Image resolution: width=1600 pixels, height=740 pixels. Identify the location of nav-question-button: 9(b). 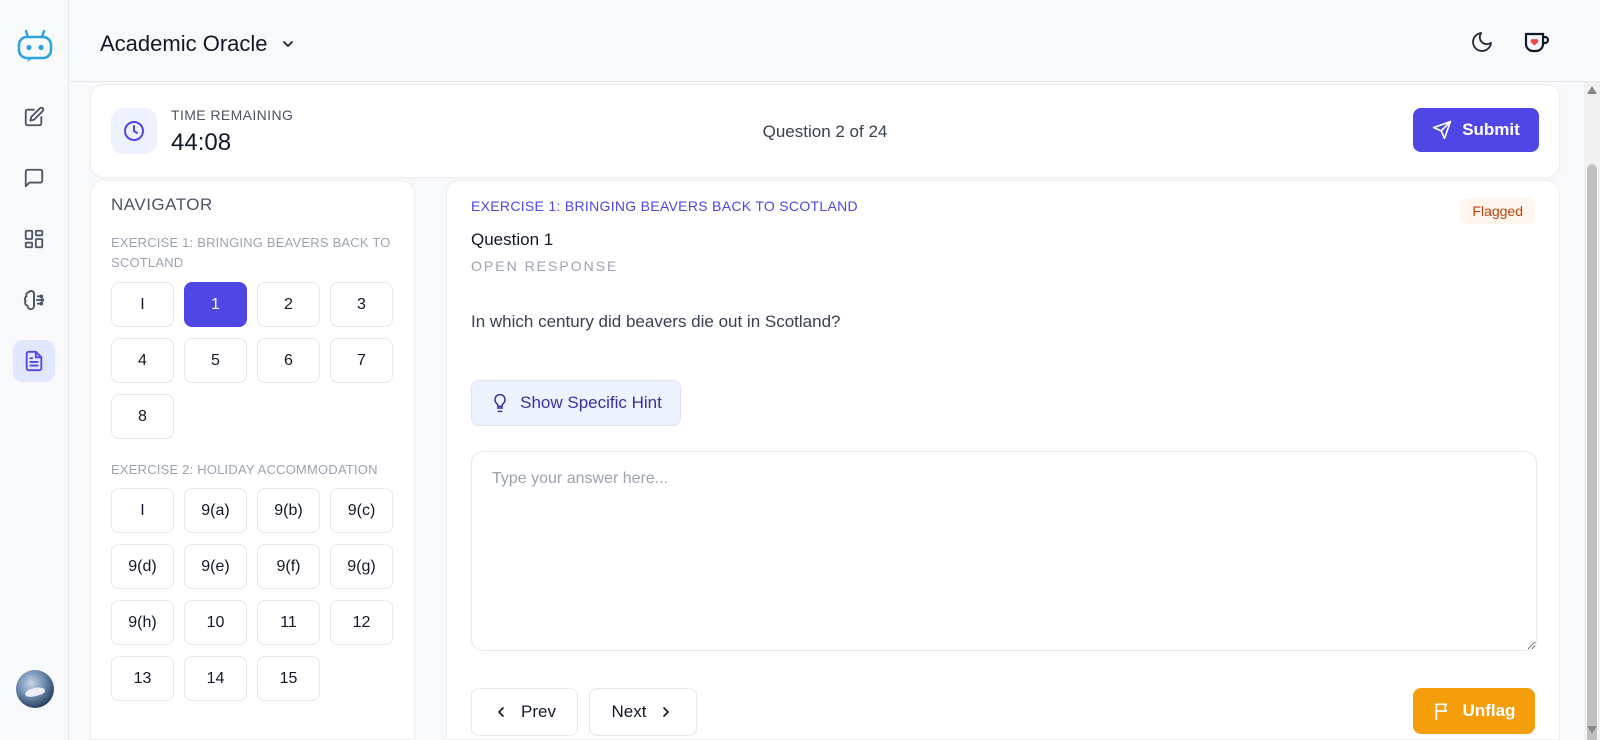
(288, 510).